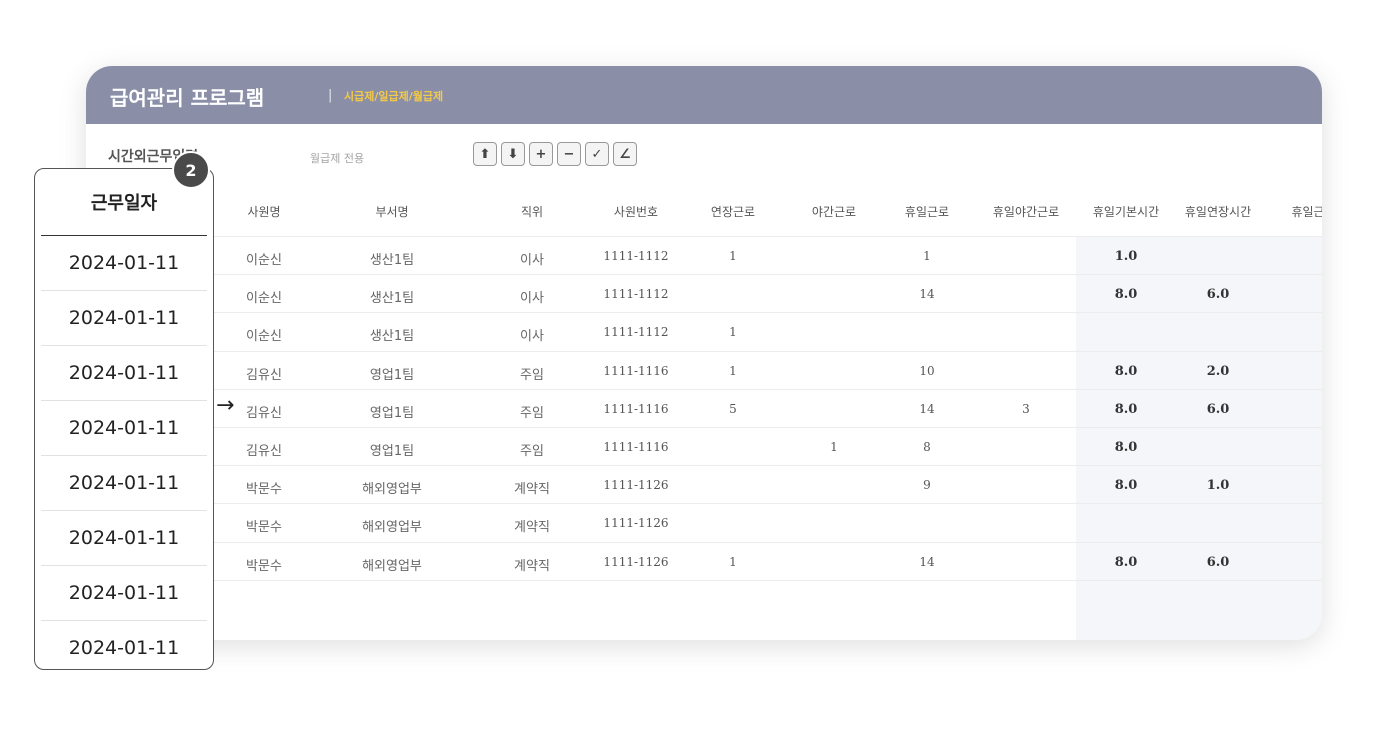 This screenshot has width=1385, height=732. What do you see at coordinates (597, 154) in the screenshot?
I see `confirm-button: ✓` at bounding box center [597, 154].